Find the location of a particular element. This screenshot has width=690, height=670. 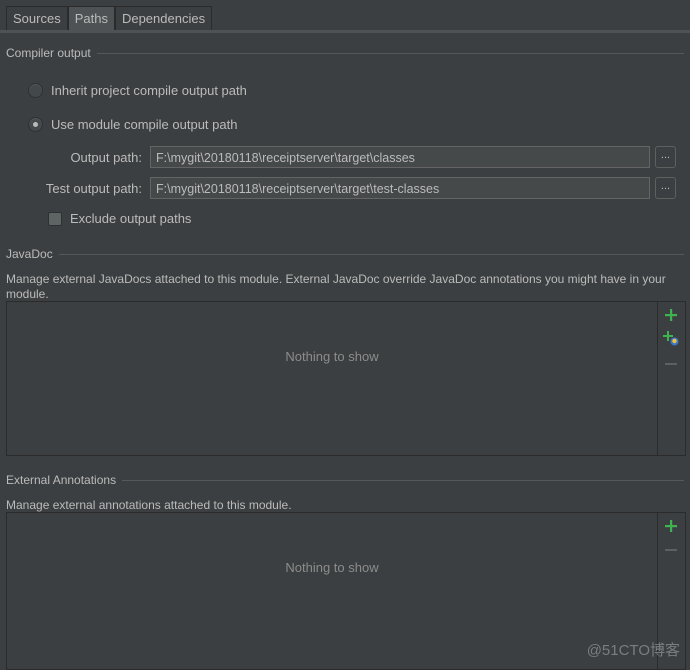

inherit-output-path-label: Inherit project compile output path is located at coordinates (149, 90).